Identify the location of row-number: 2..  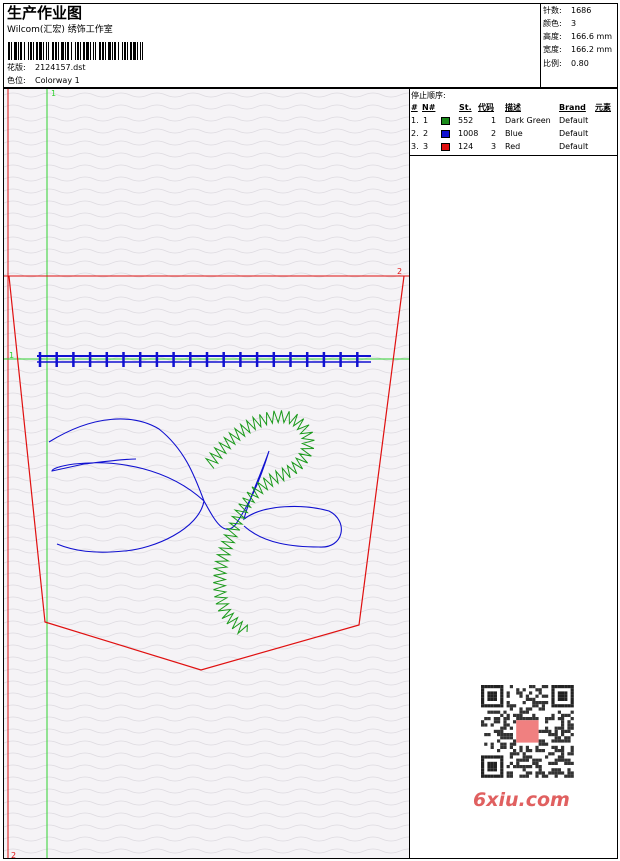
(415, 133).